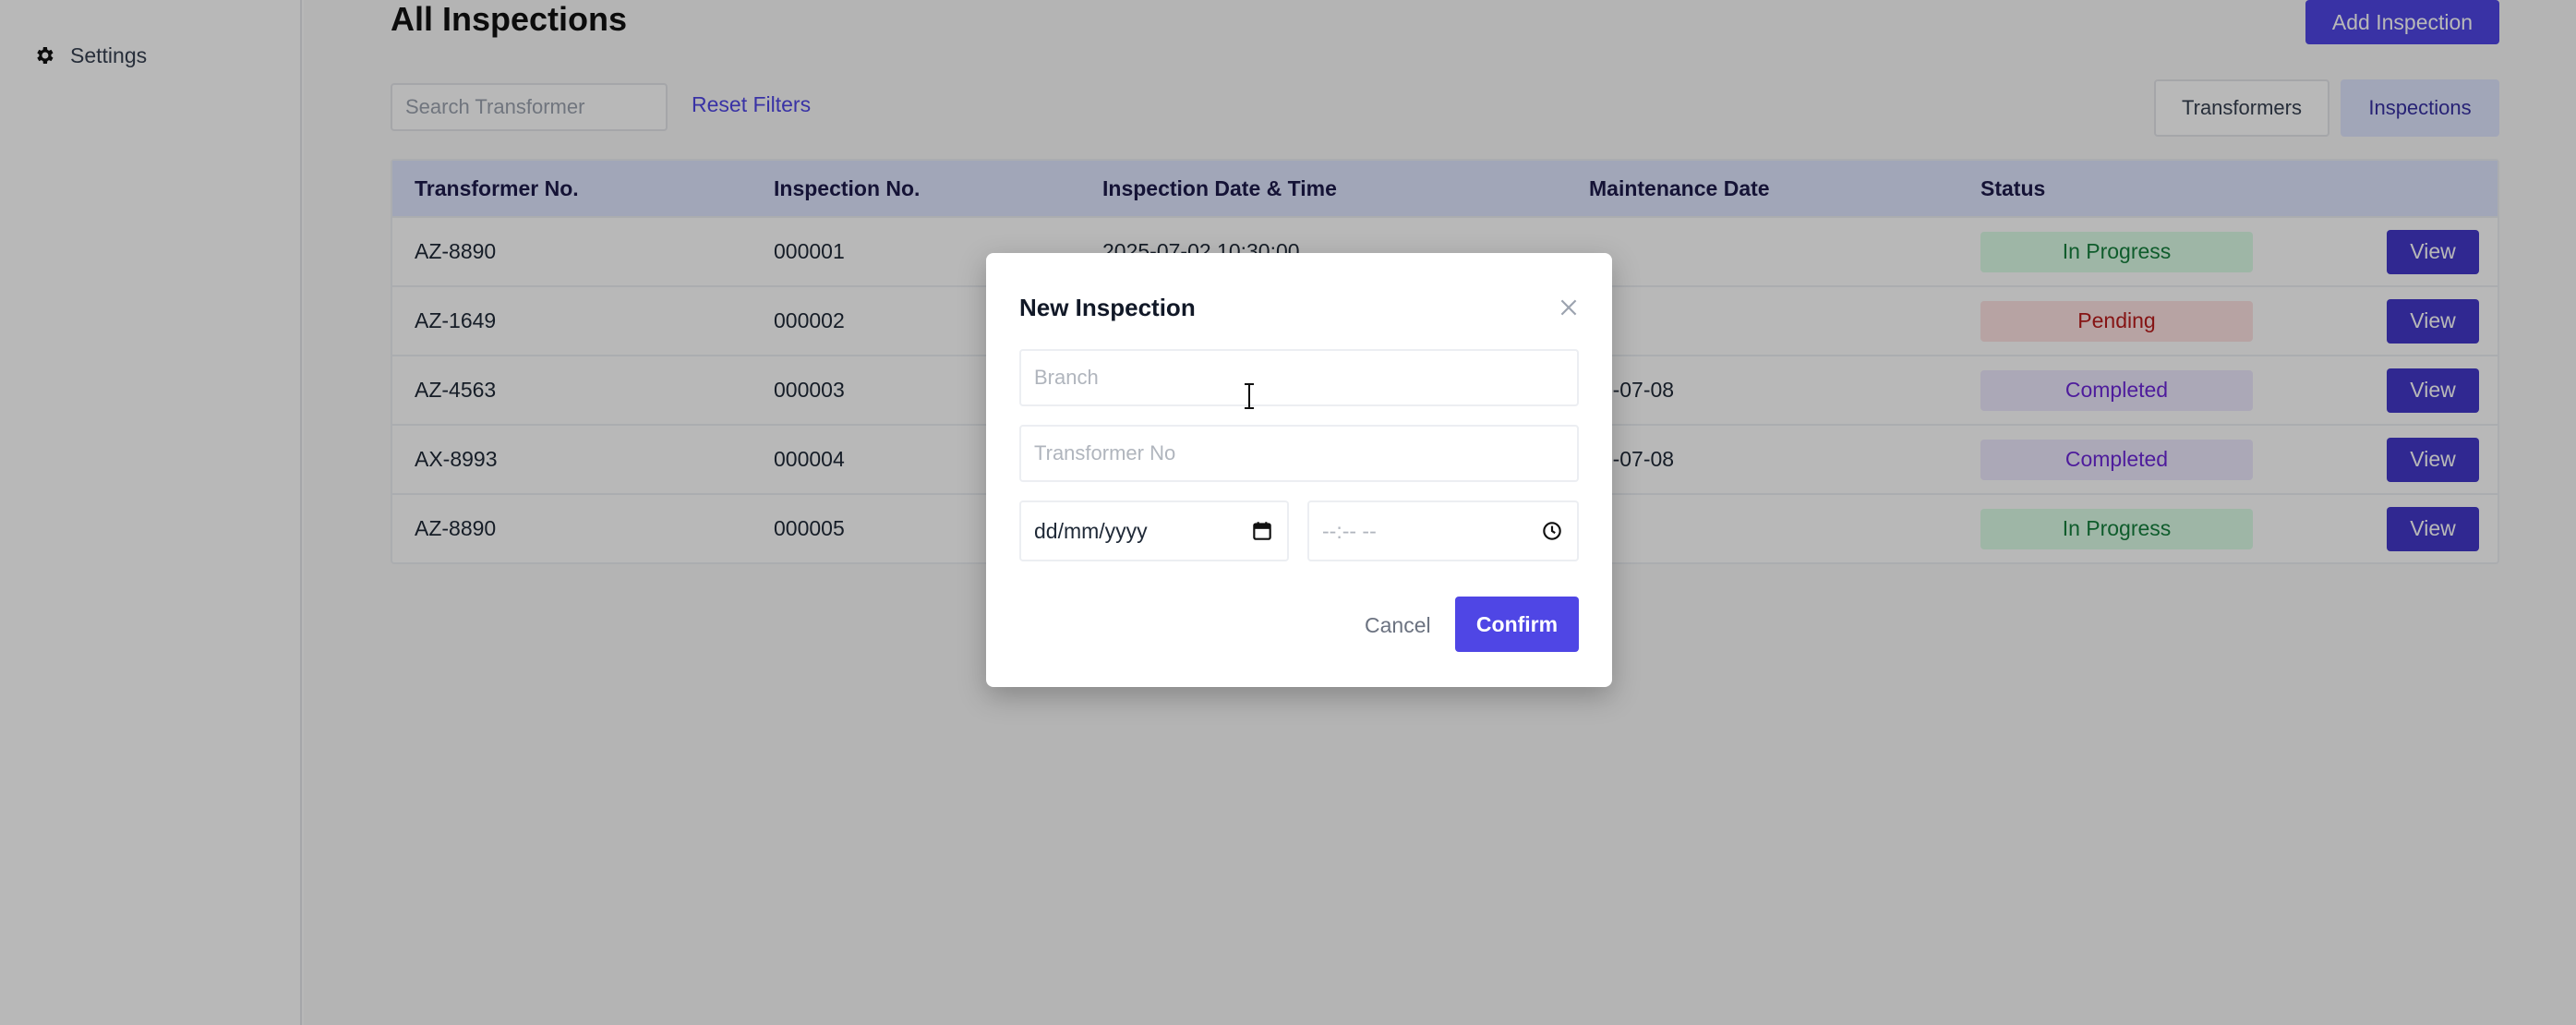 This screenshot has width=2576, height=1025. What do you see at coordinates (1299, 453) in the screenshot?
I see `transformer-no-field` at bounding box center [1299, 453].